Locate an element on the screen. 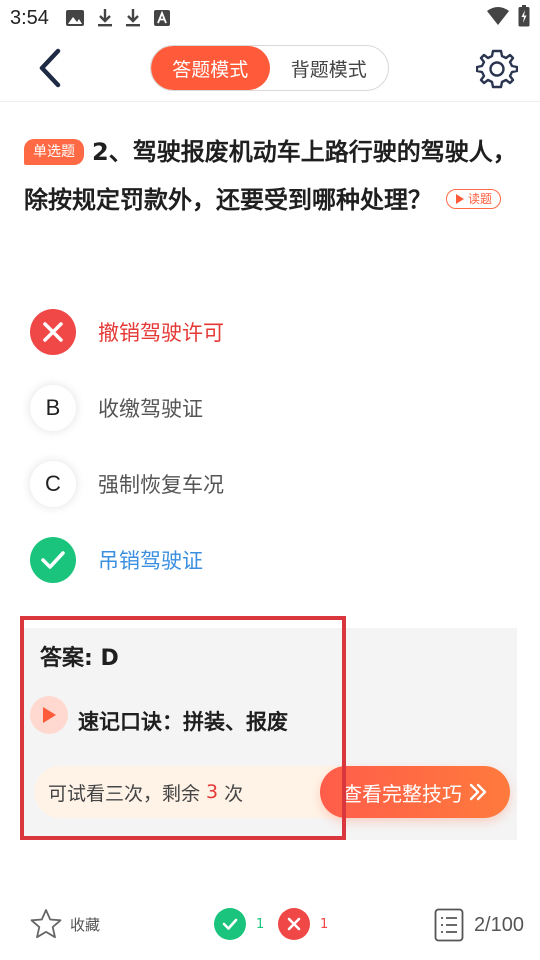 The image size is (540, 960). wrong-stat: 1 is located at coordinates (303, 924).